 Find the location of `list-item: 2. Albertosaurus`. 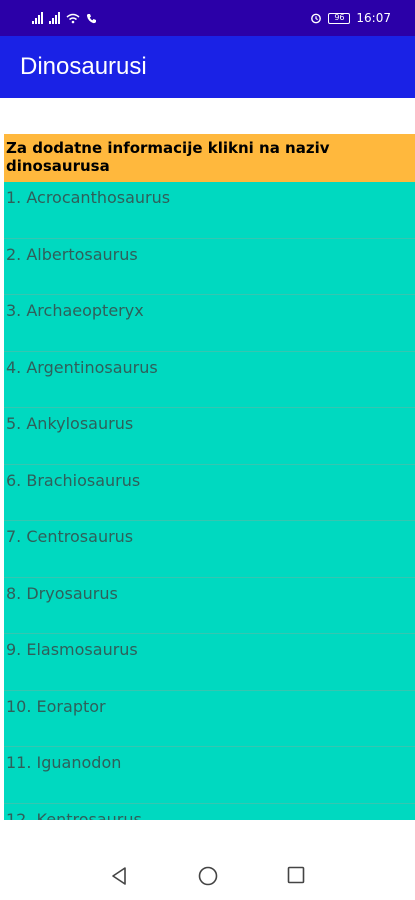

list-item: 2. Albertosaurus is located at coordinates (209, 267).